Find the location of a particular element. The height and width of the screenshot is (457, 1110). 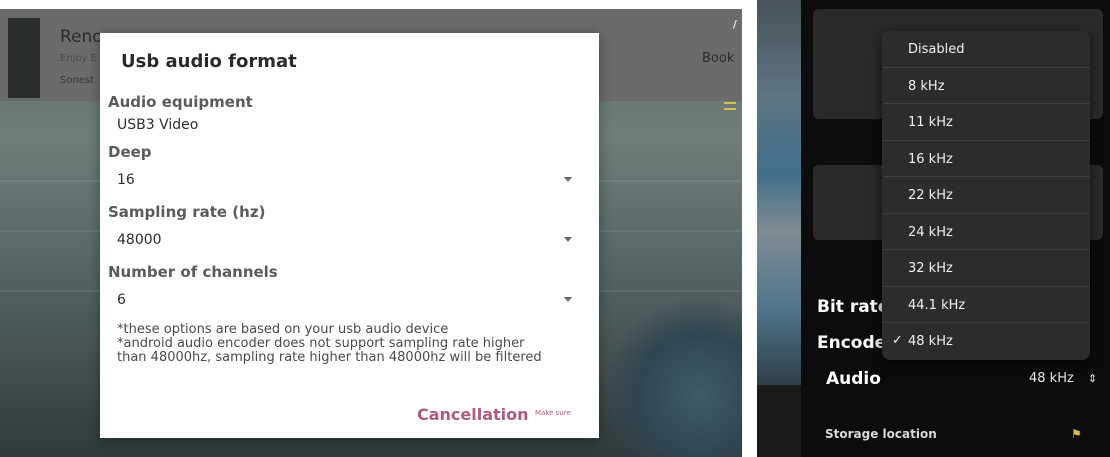

dropdown-option: ✓ 48 kHz is located at coordinates (986, 341).